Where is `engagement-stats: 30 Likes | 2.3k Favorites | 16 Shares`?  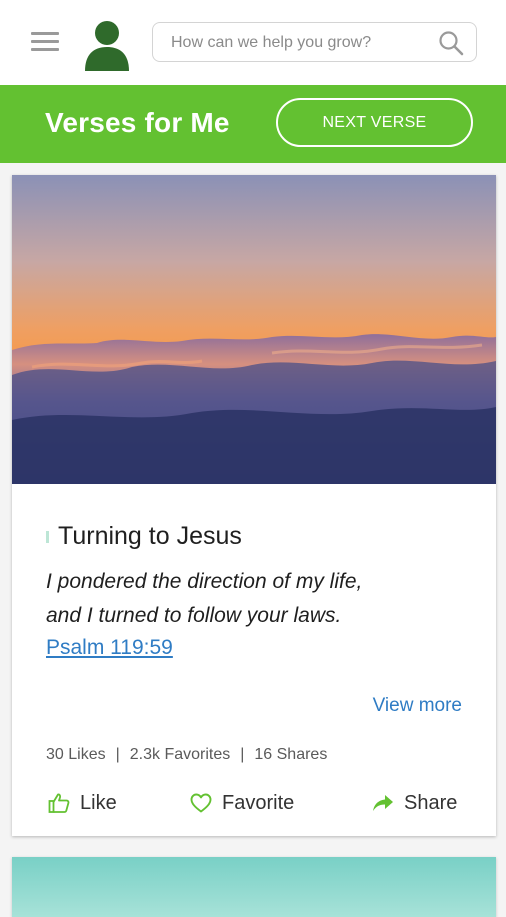
engagement-stats: 30 Likes | 2.3k Favorites | 16 Shares is located at coordinates (186, 755).